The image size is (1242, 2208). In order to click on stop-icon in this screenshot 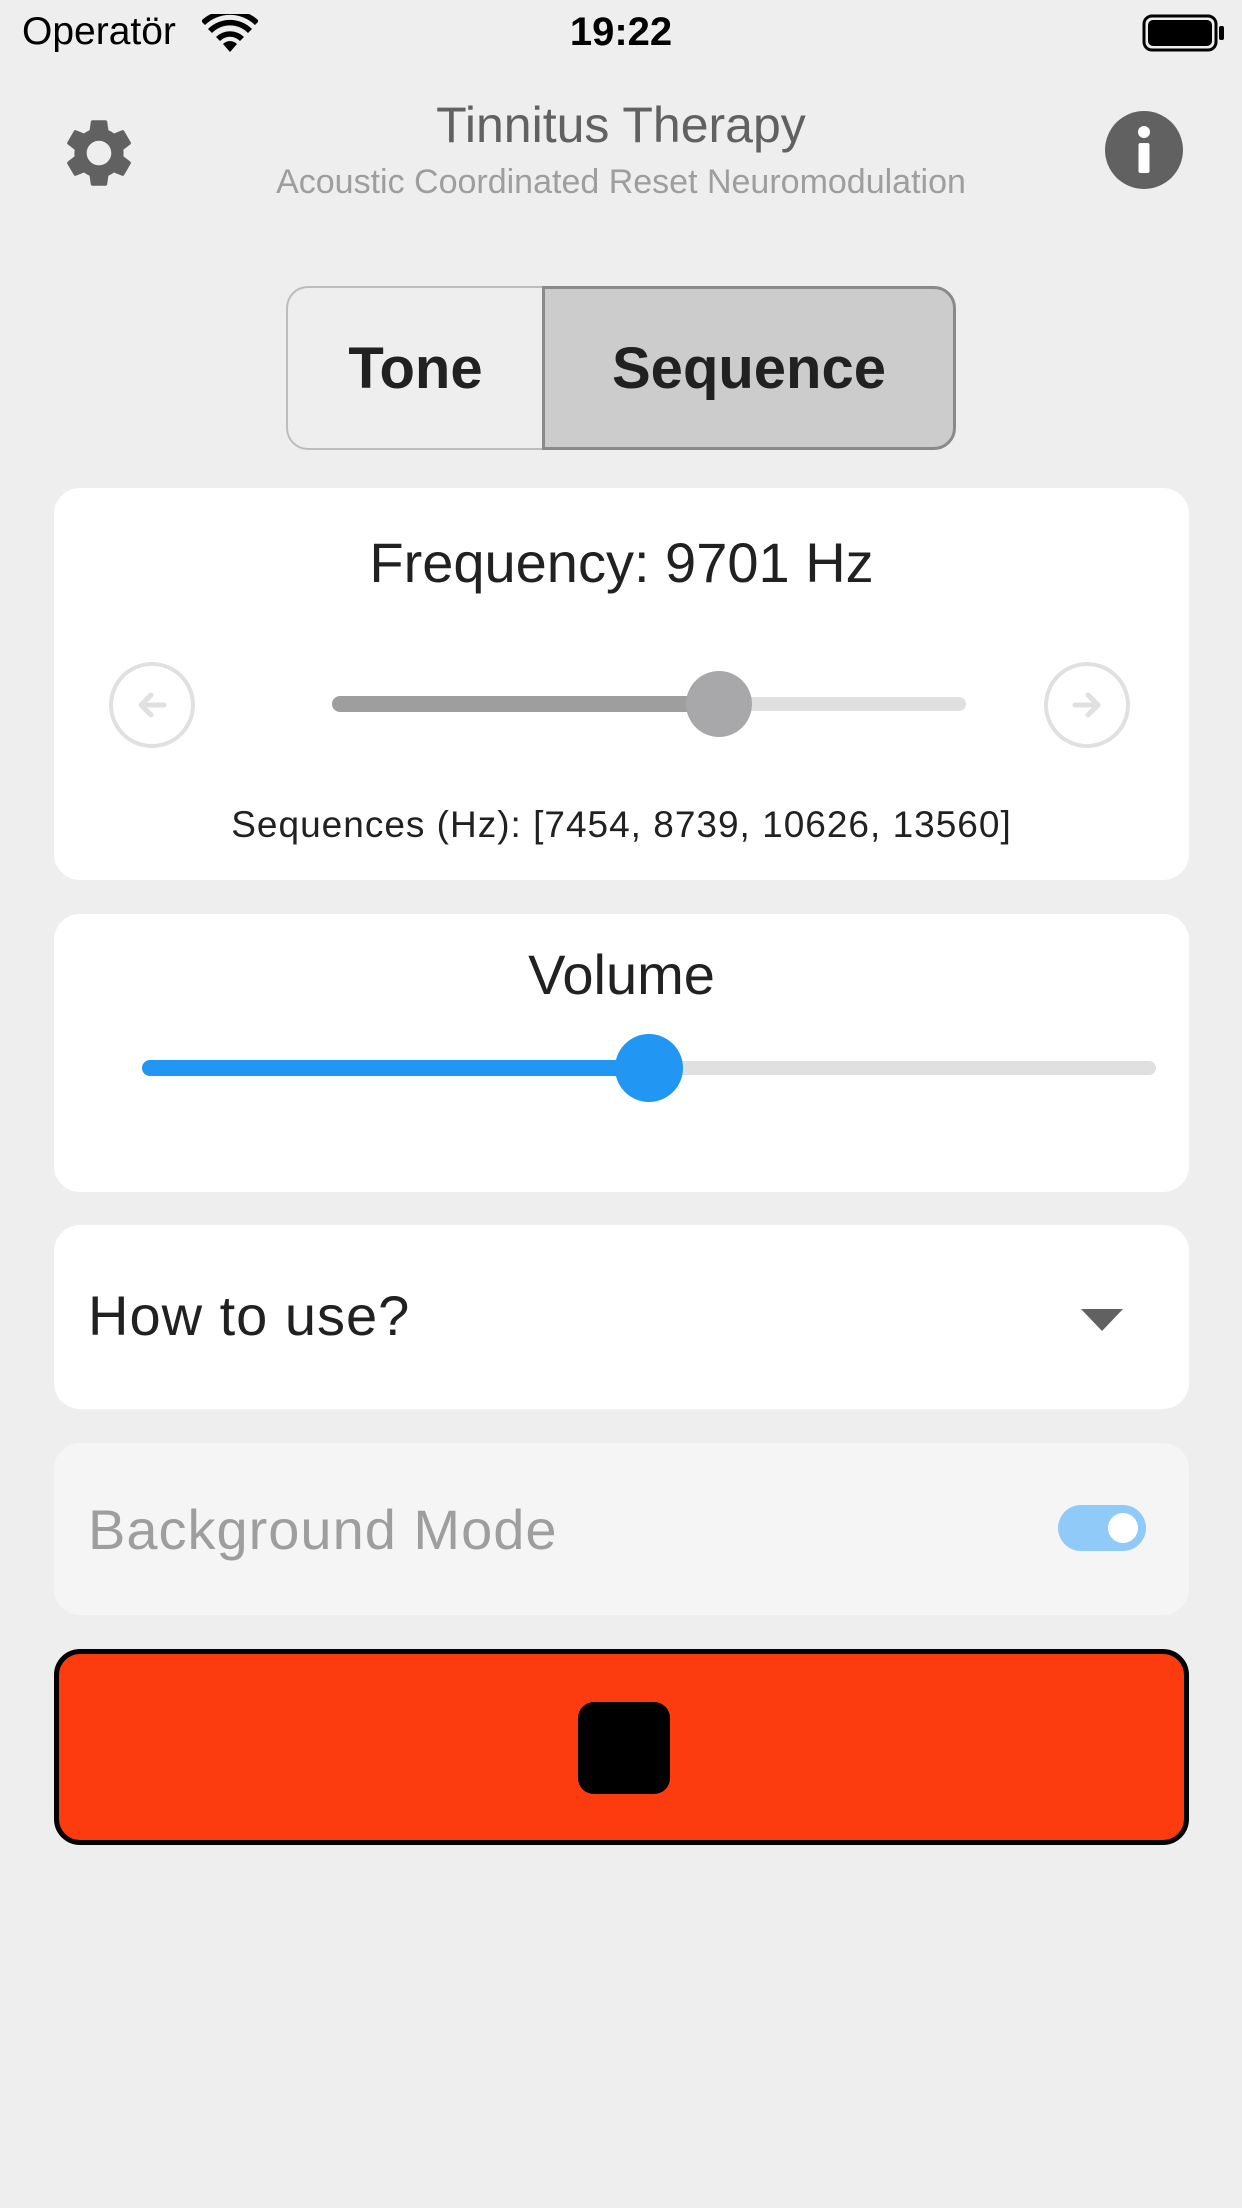, I will do `click(624, 1748)`.